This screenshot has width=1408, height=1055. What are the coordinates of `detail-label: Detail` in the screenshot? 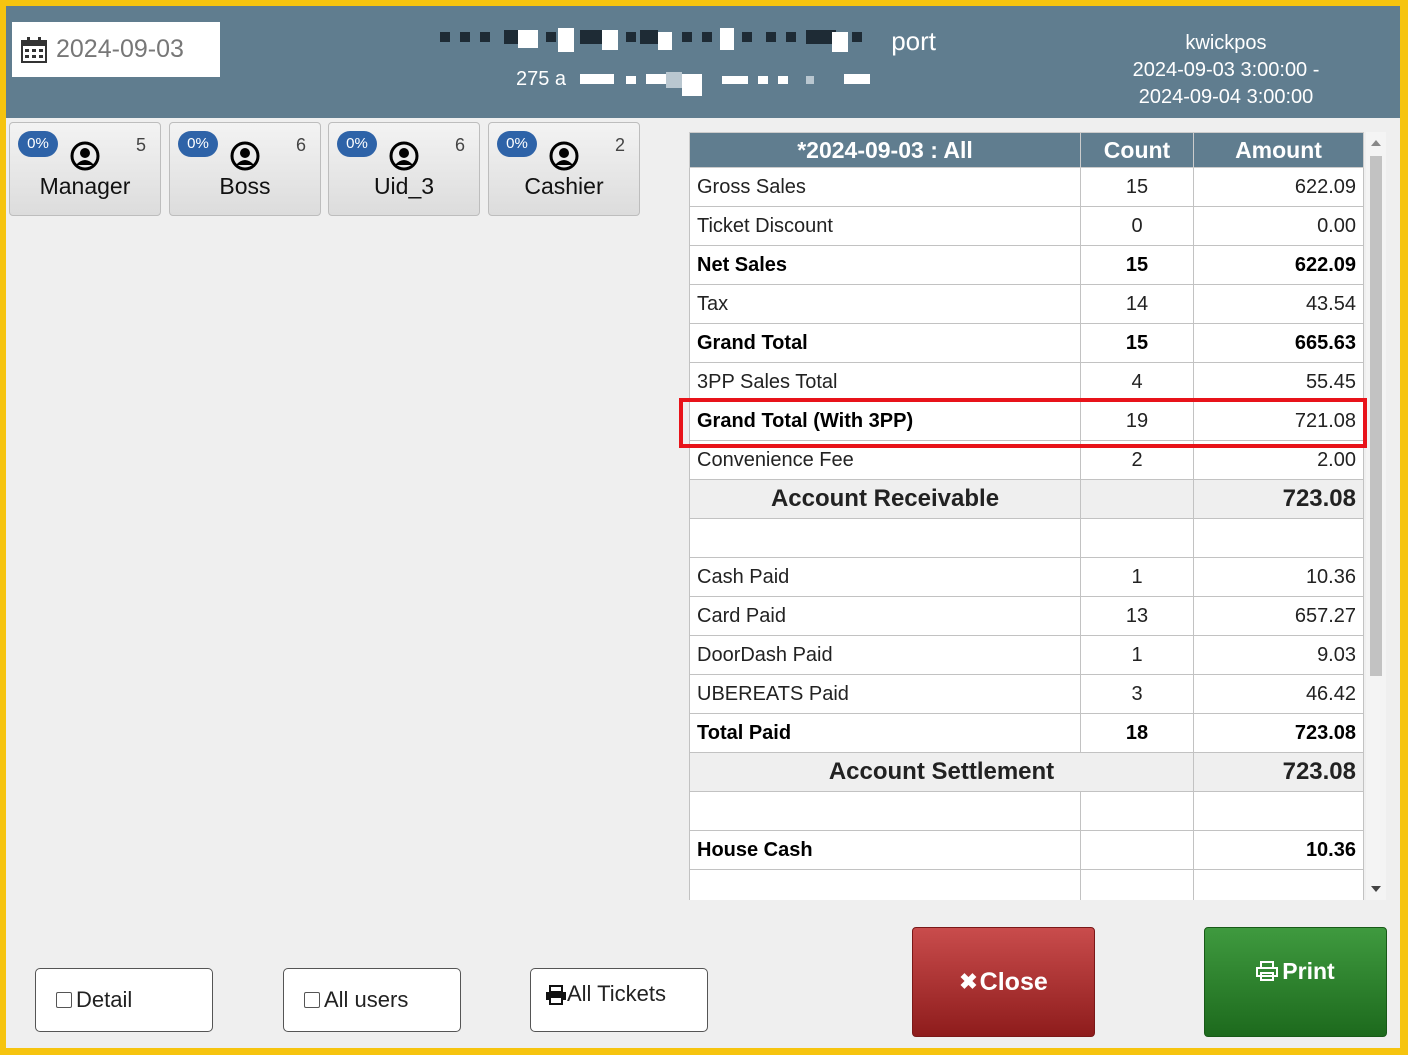 It's located at (104, 999).